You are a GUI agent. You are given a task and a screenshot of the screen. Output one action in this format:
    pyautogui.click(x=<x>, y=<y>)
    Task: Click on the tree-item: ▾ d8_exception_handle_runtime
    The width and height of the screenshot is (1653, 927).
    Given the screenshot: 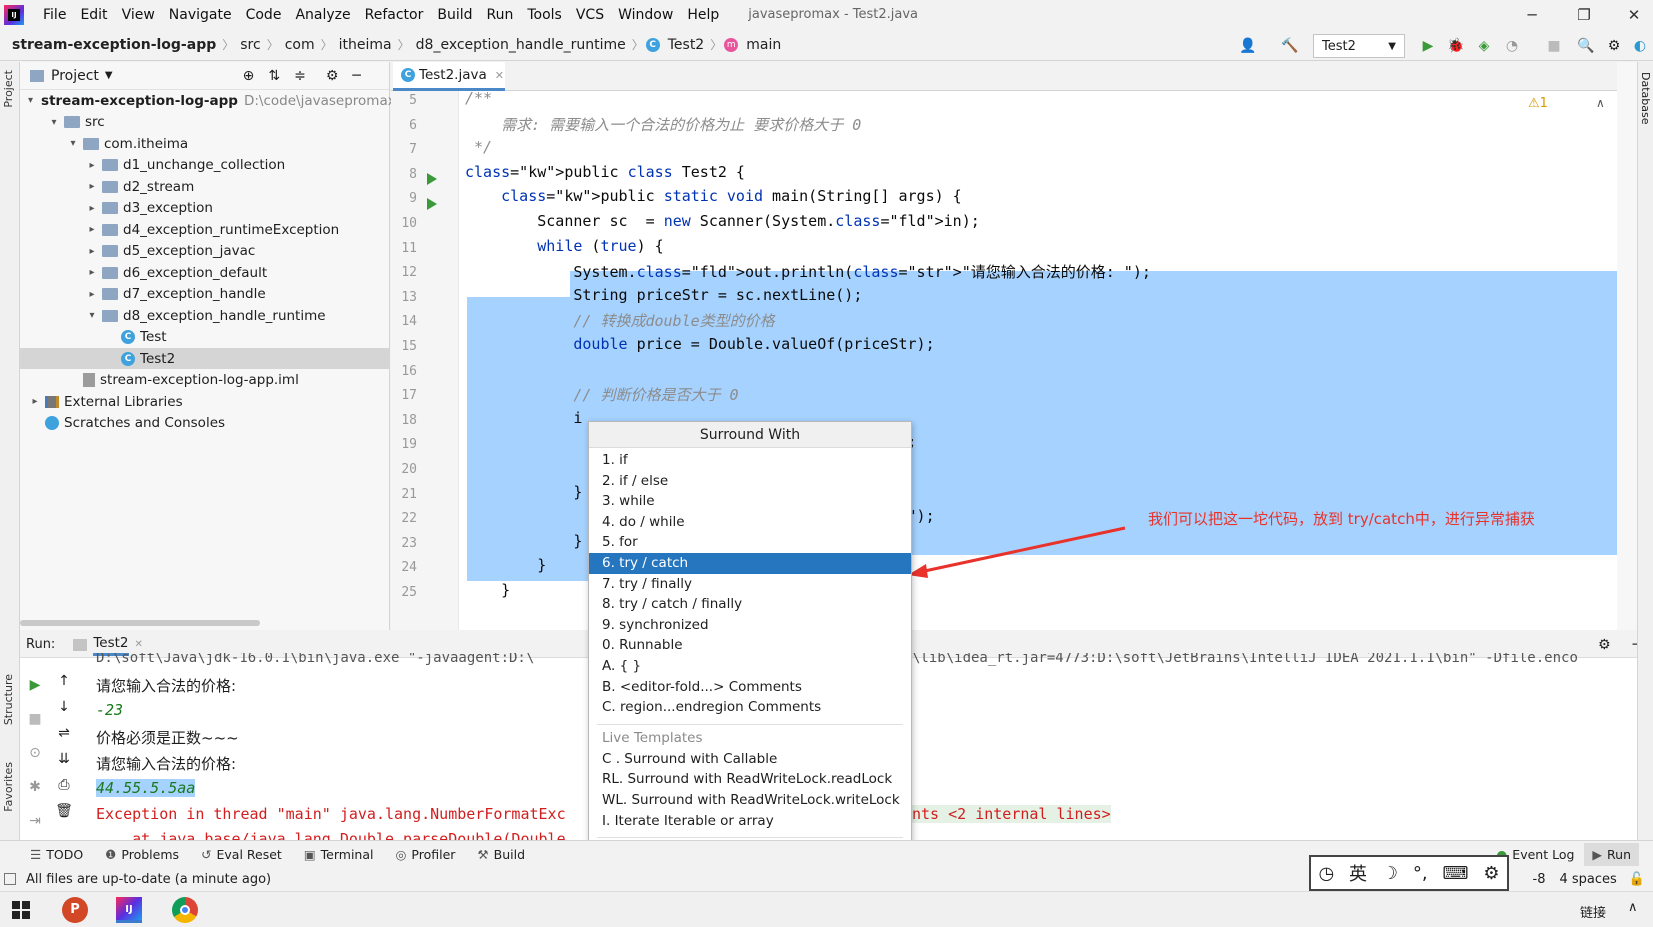 What is the action you would take?
    pyautogui.click(x=205, y=315)
    